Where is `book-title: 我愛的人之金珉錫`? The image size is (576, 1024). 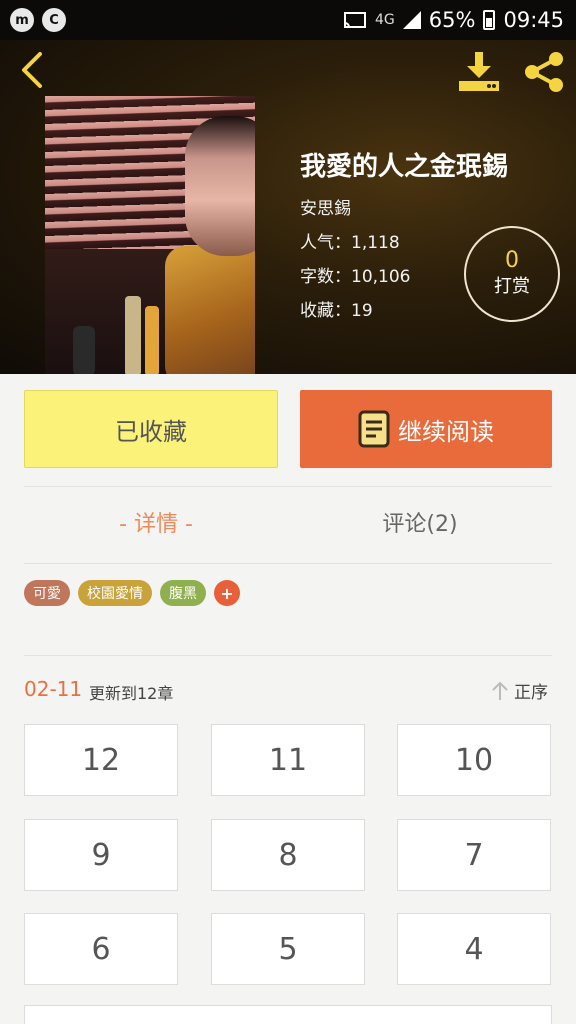 book-title: 我愛的人之金珉錫 is located at coordinates (404, 167).